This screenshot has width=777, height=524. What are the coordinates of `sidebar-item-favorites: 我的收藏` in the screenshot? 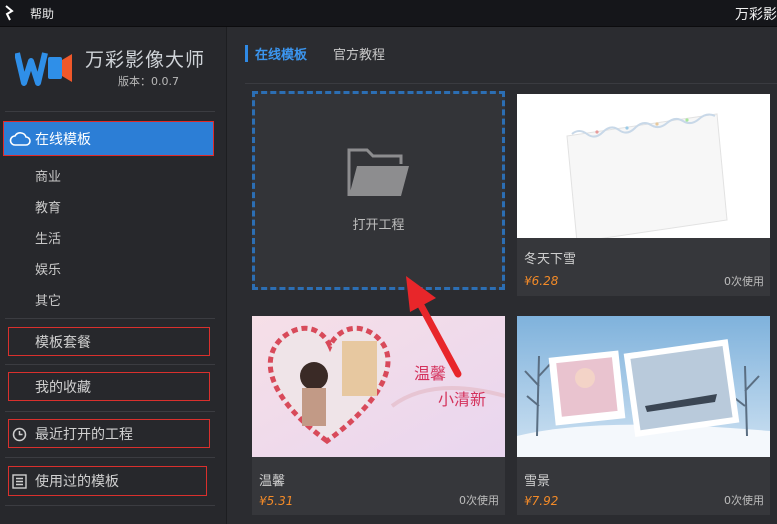 It's located at (109, 386).